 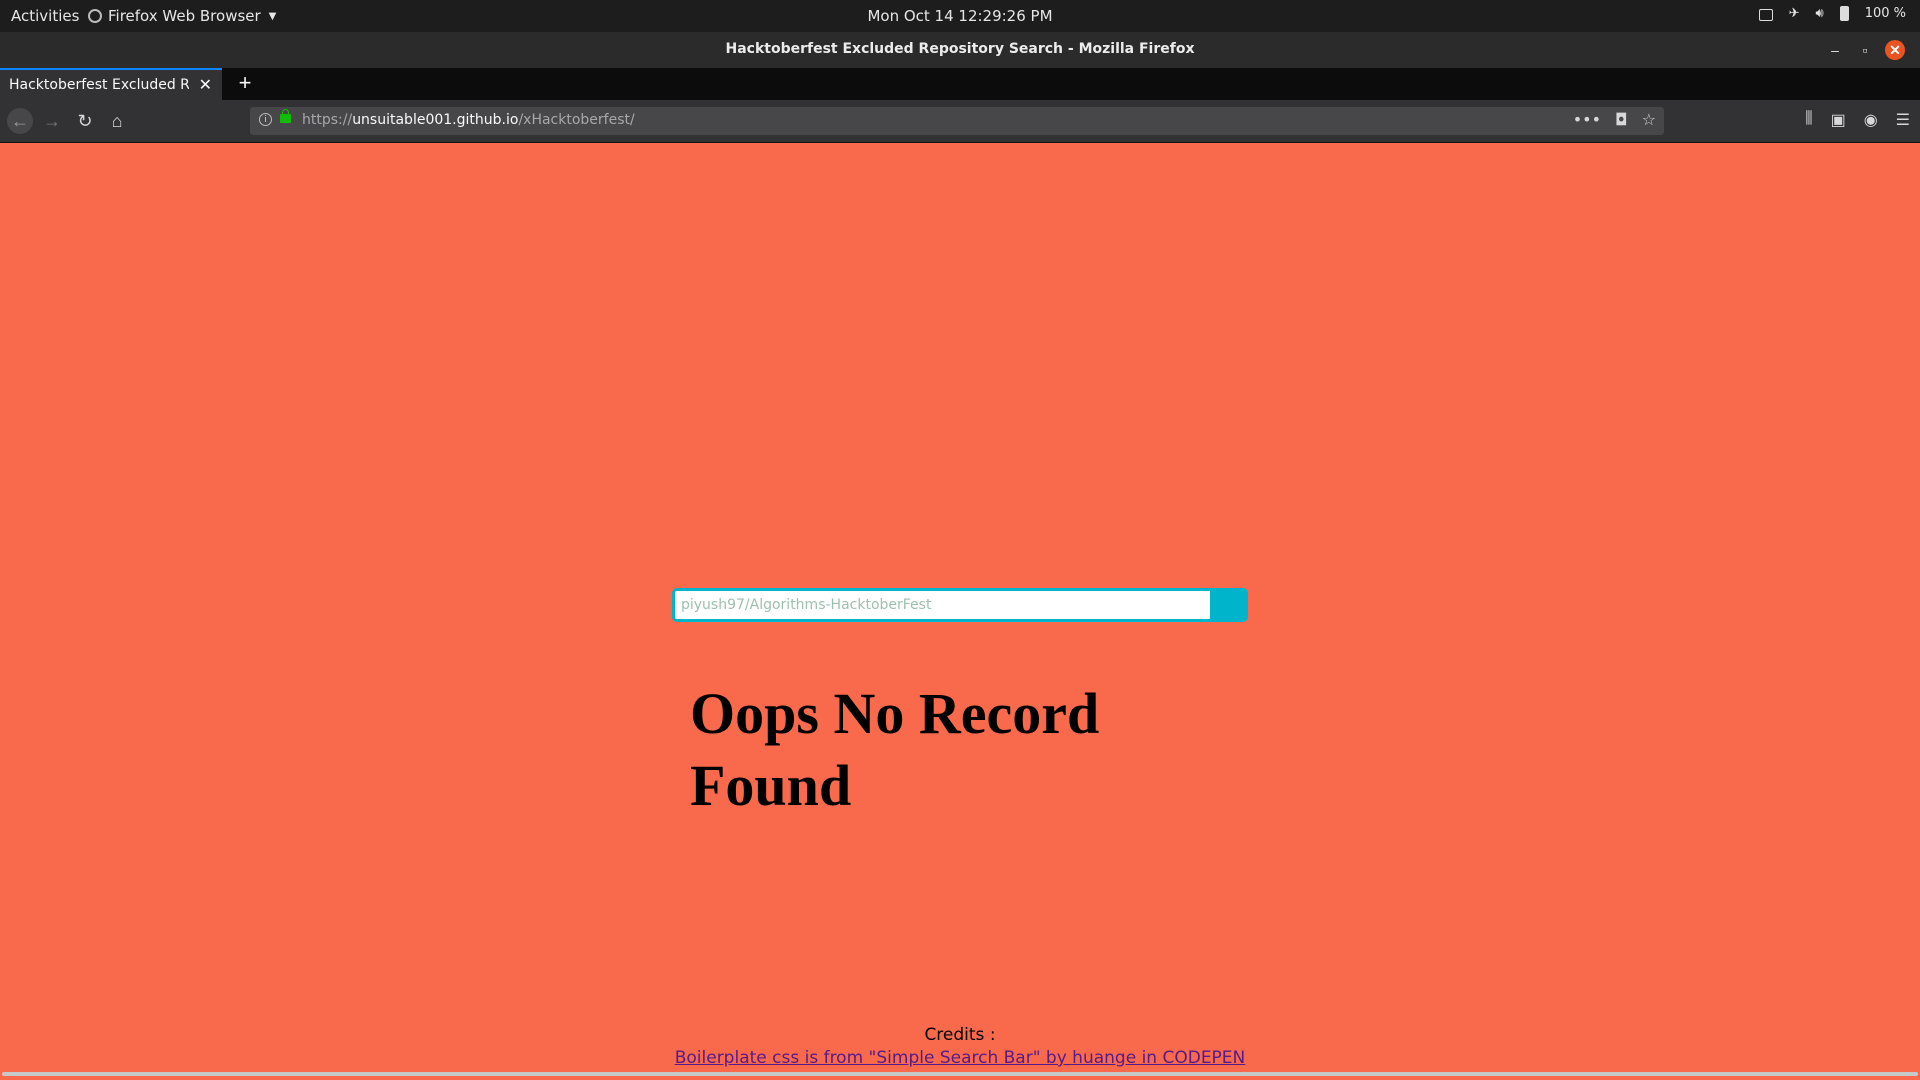 What do you see at coordinates (272, 16) in the screenshot?
I see `chevron-down-icon: ▼` at bounding box center [272, 16].